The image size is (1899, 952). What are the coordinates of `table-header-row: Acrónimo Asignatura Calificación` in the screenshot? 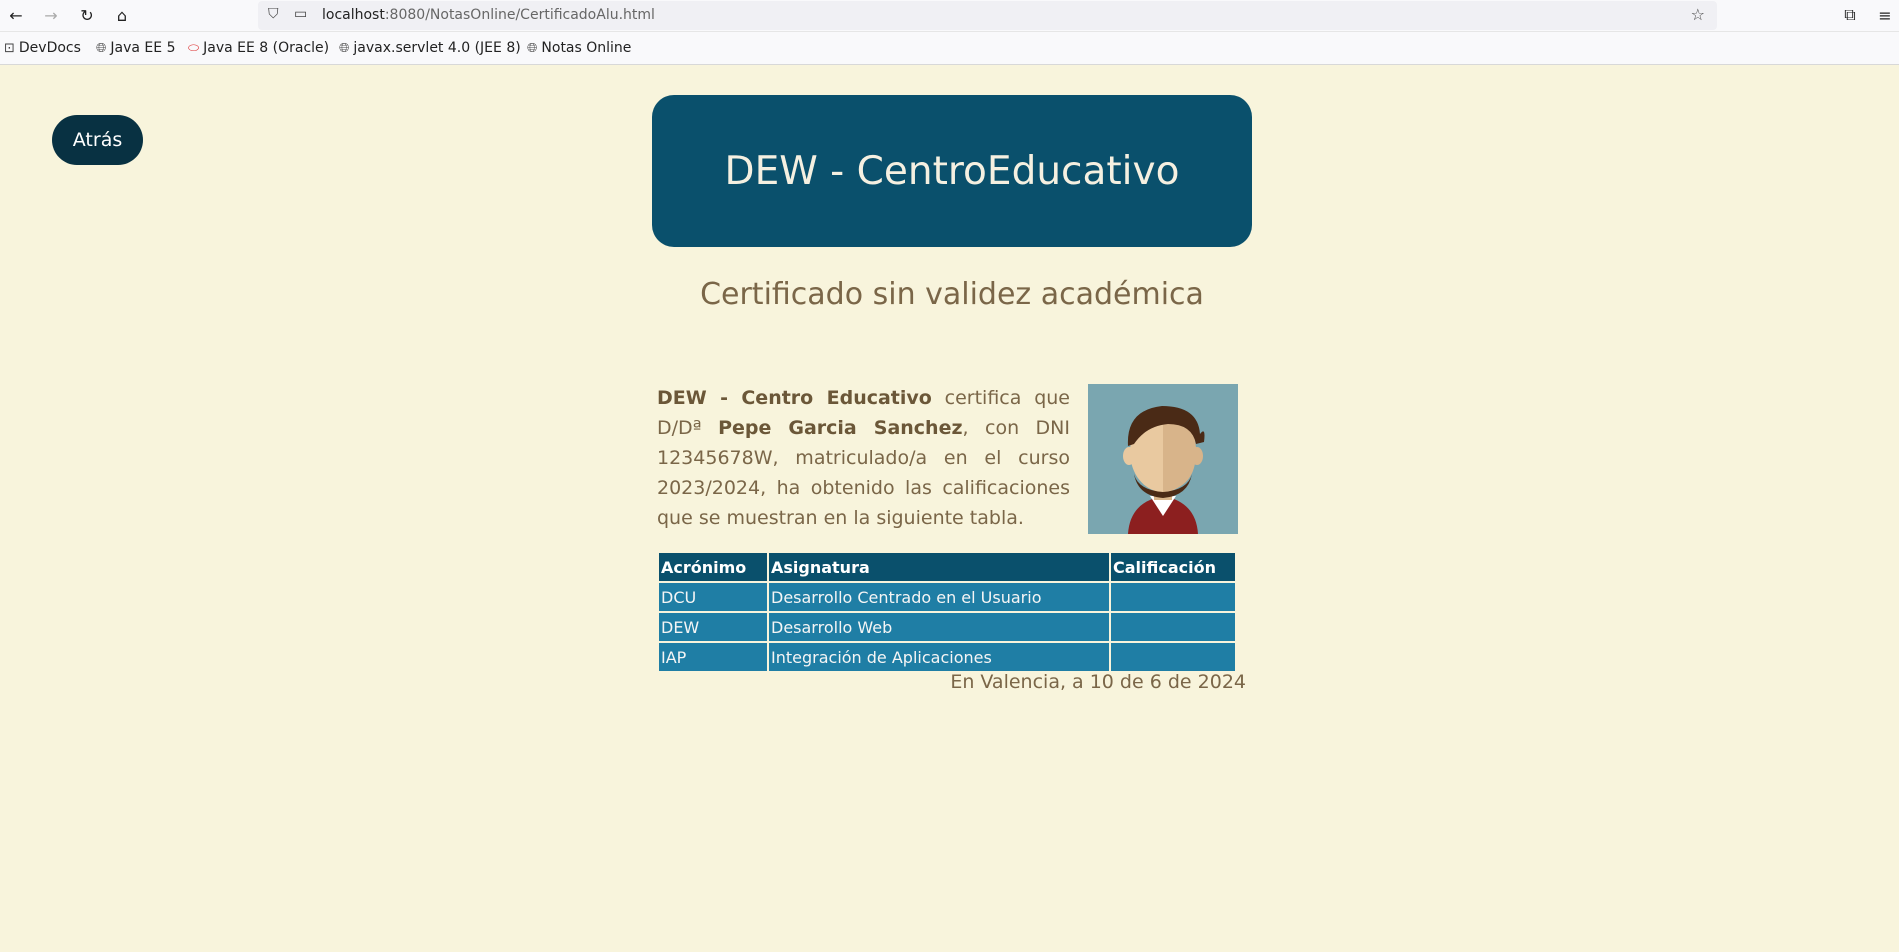 It's located at (947, 567).